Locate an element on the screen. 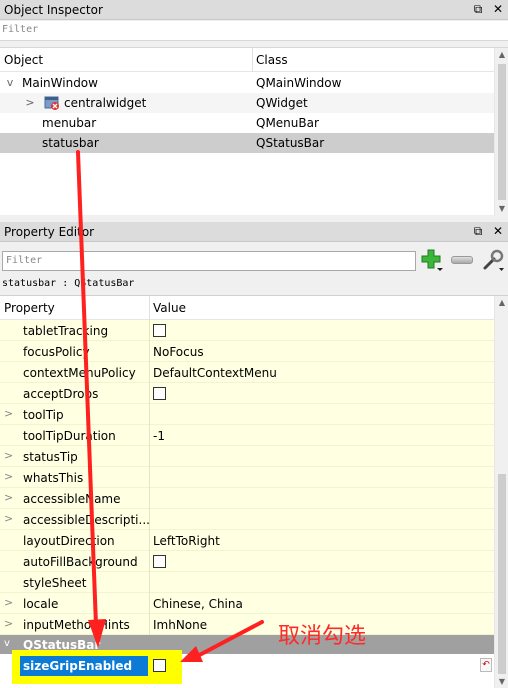  property-name: tabletTracking is located at coordinates (66, 331).